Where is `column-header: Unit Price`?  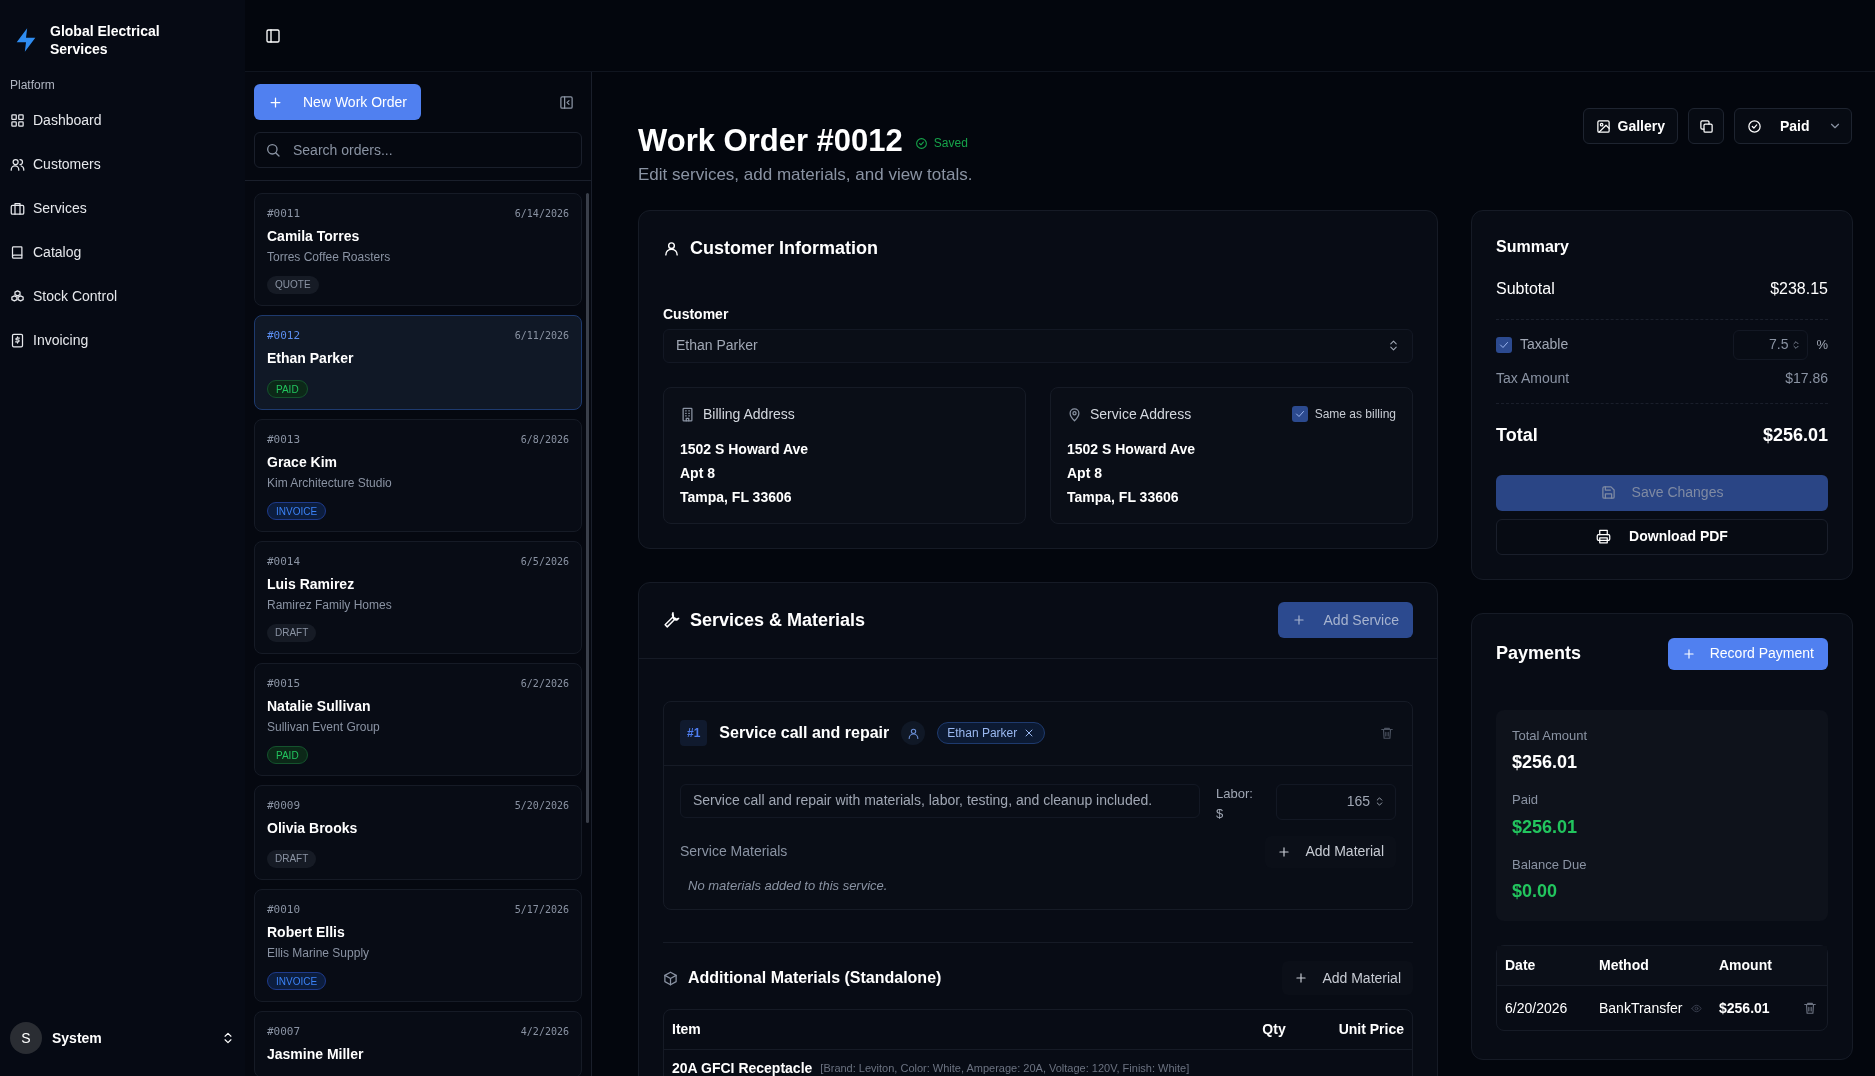 column-header: Unit Price is located at coordinates (1370, 1029).